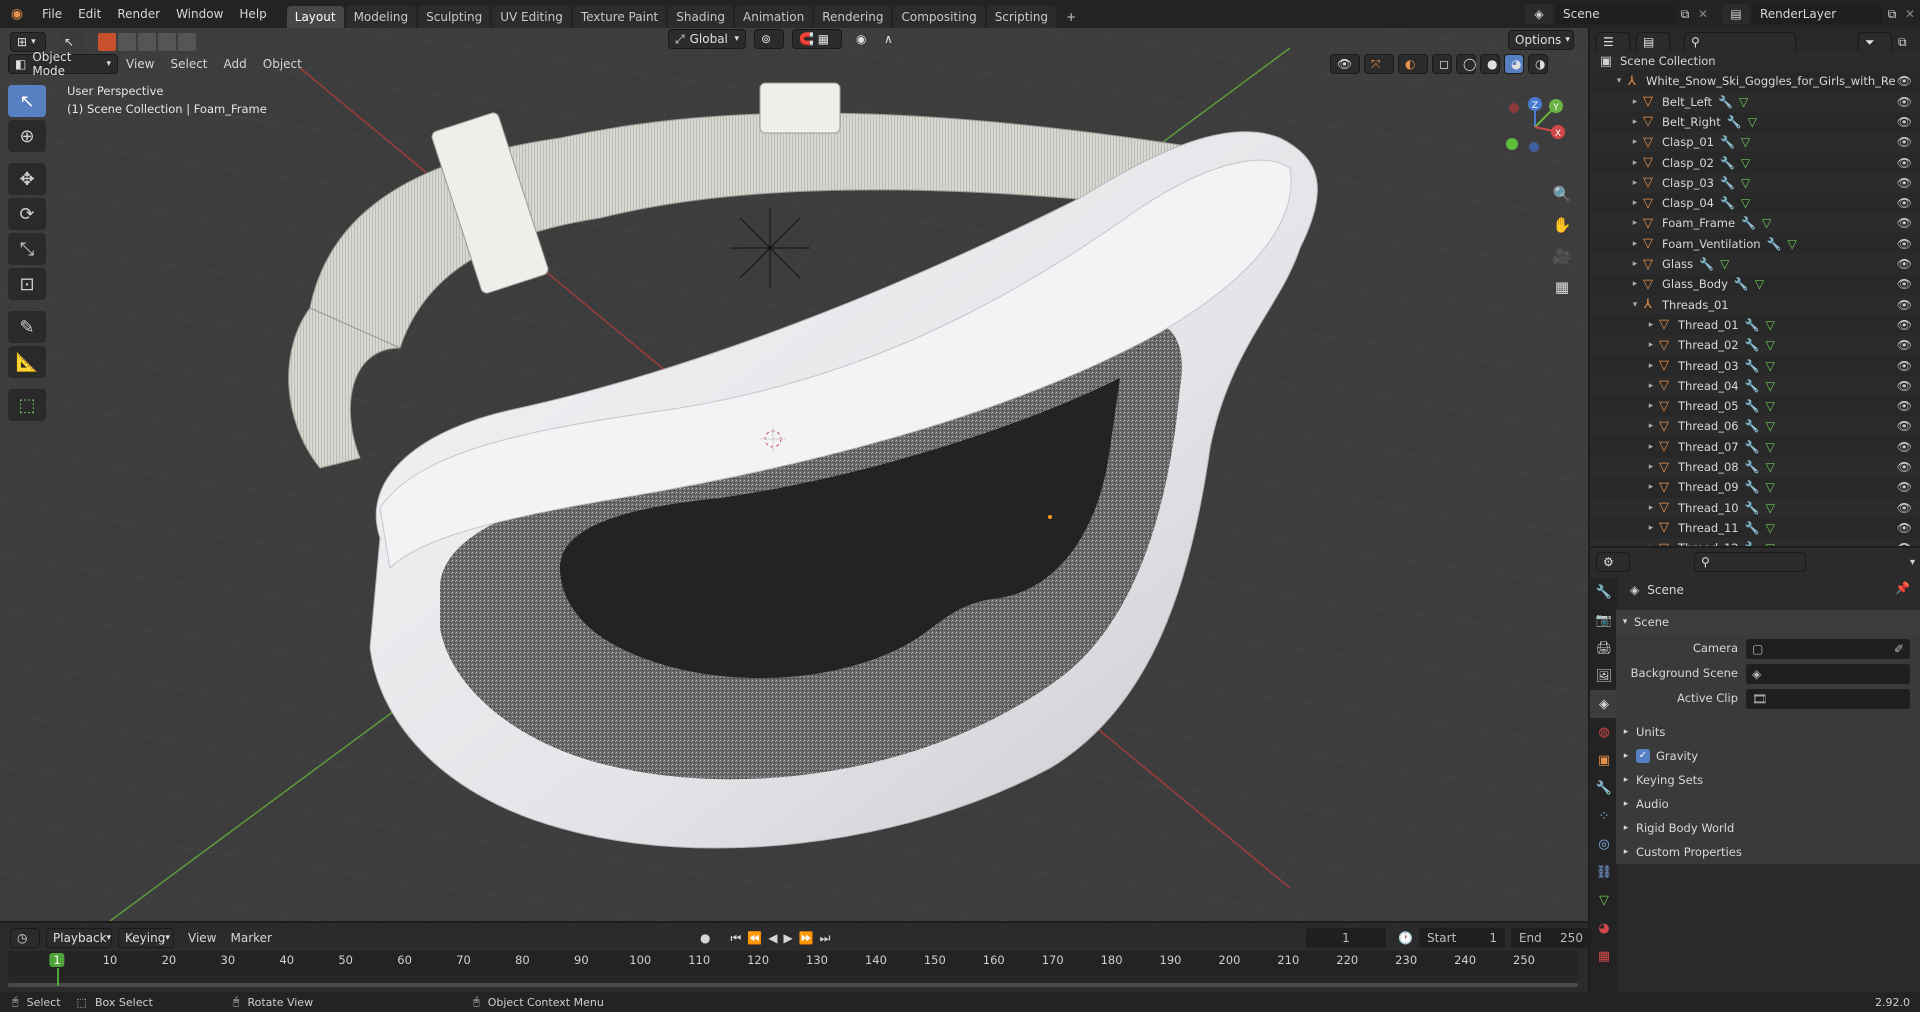 Image resolution: width=1920 pixels, height=1012 pixels. What do you see at coordinates (1562, 194) in the screenshot?
I see `zoom-icon: 🔍` at bounding box center [1562, 194].